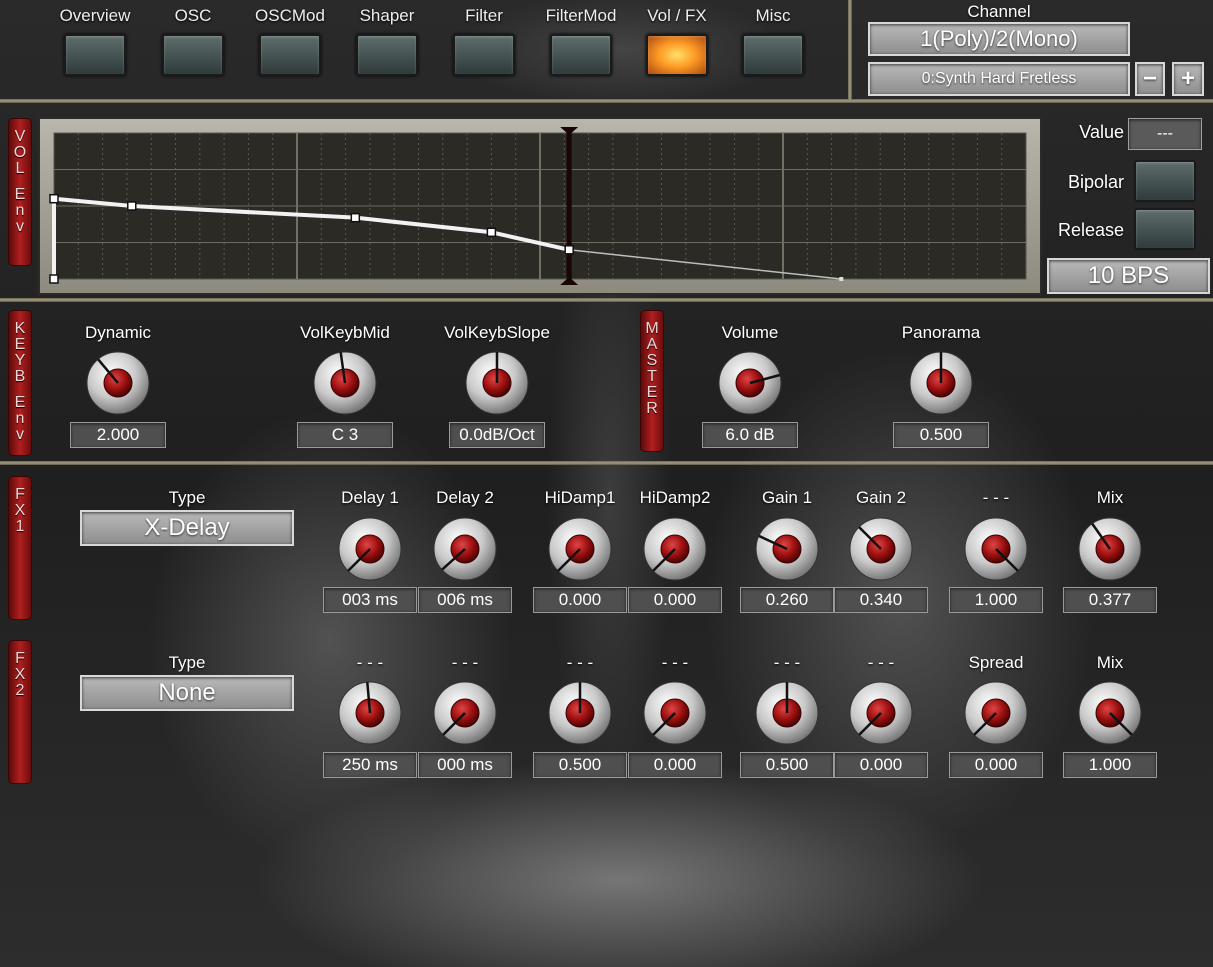 The width and height of the screenshot is (1213, 967). What do you see at coordinates (1165, 229) in the screenshot?
I see `release-toggle` at bounding box center [1165, 229].